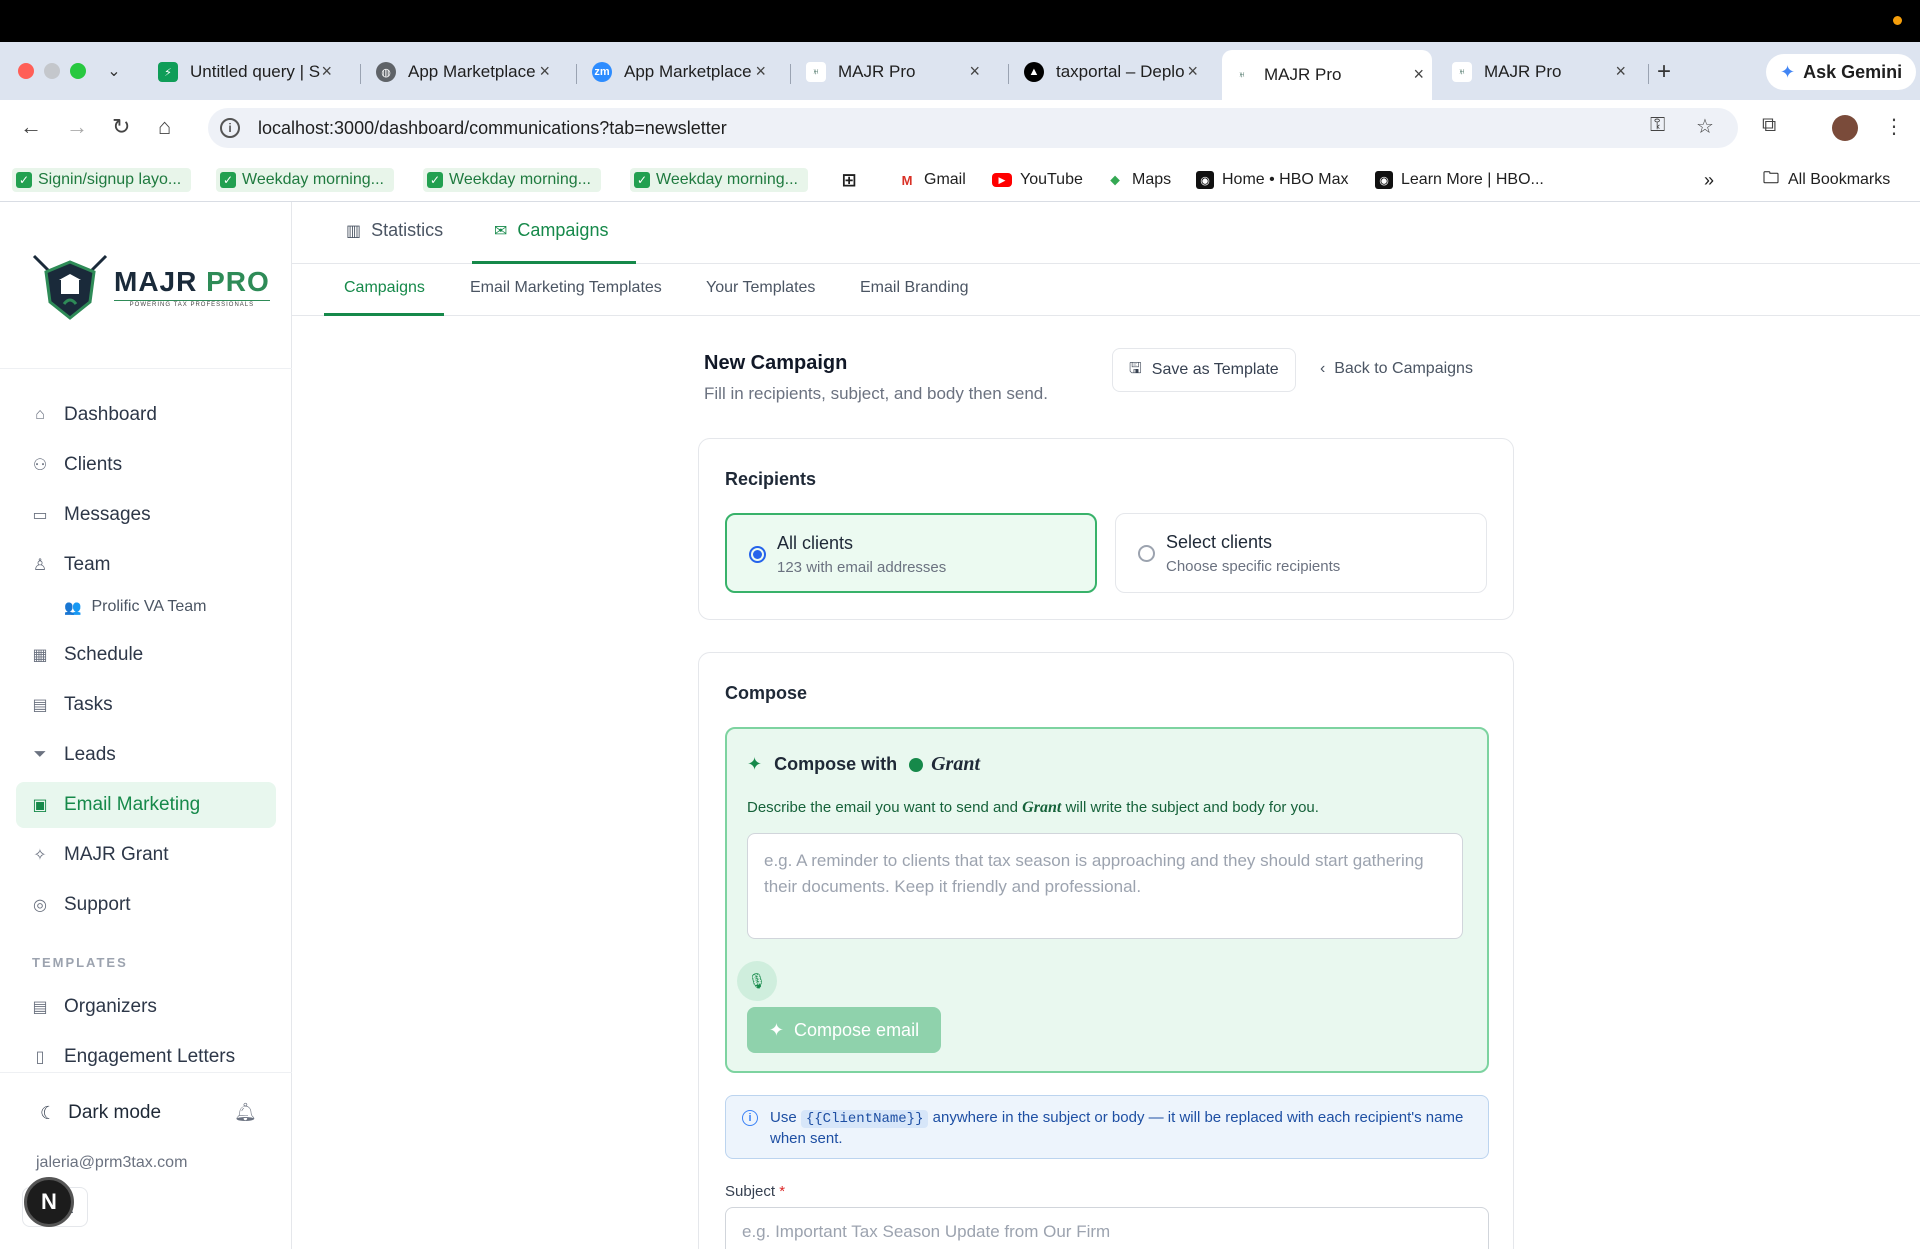  What do you see at coordinates (1709, 180) in the screenshot?
I see `more-bookmarks-chevron-icon: »` at bounding box center [1709, 180].